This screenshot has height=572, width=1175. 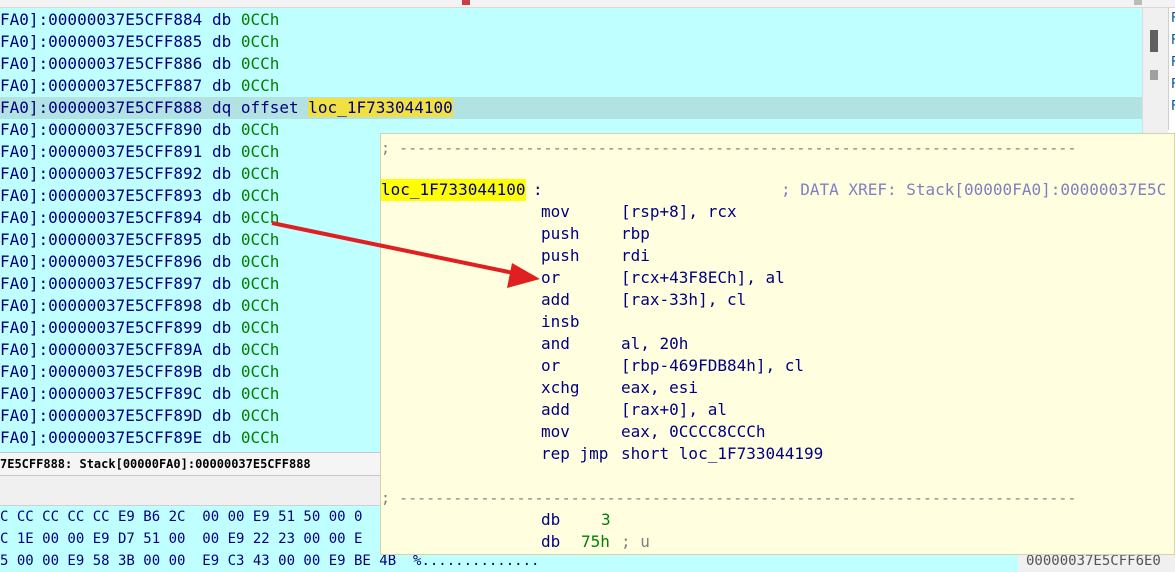 What do you see at coordinates (555, 431) in the screenshot?
I see `instruction-mnemonic: mov` at bounding box center [555, 431].